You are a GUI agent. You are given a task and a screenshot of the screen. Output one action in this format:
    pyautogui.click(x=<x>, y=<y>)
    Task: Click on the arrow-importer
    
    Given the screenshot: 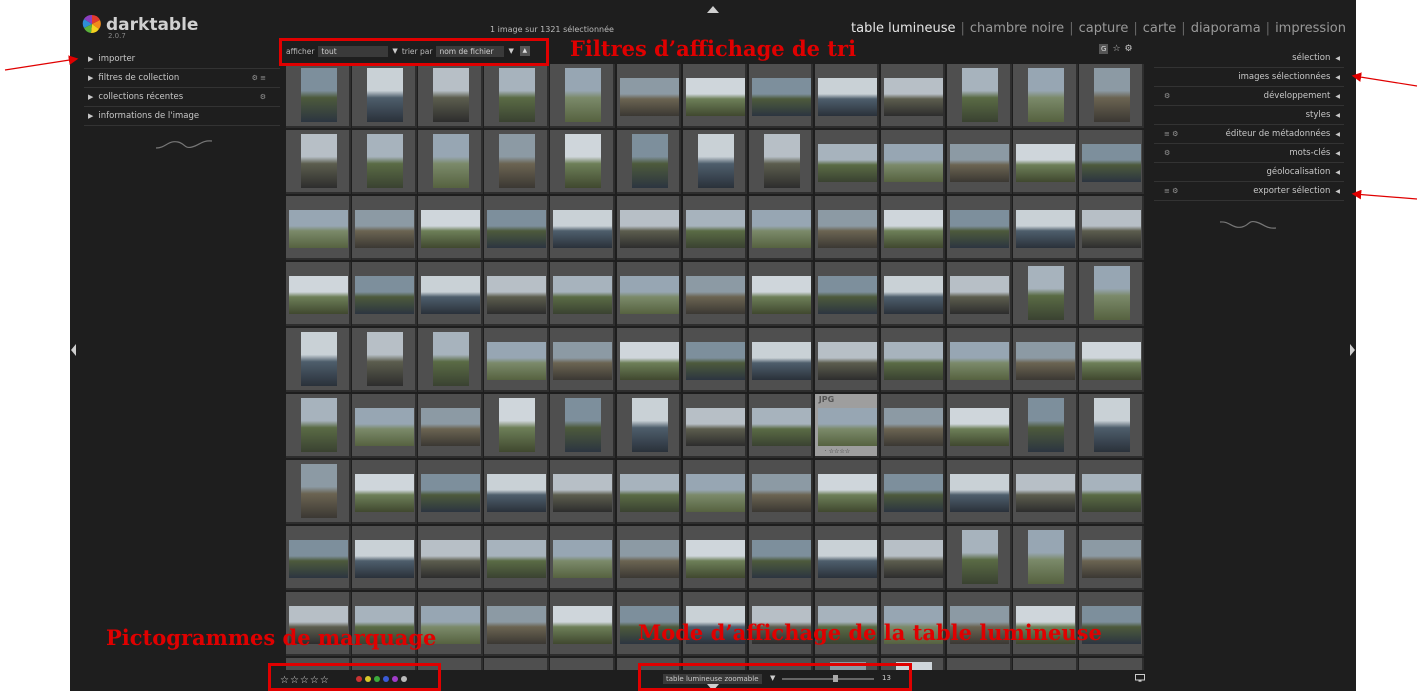 What is the action you would take?
    pyautogui.click(x=41, y=63)
    